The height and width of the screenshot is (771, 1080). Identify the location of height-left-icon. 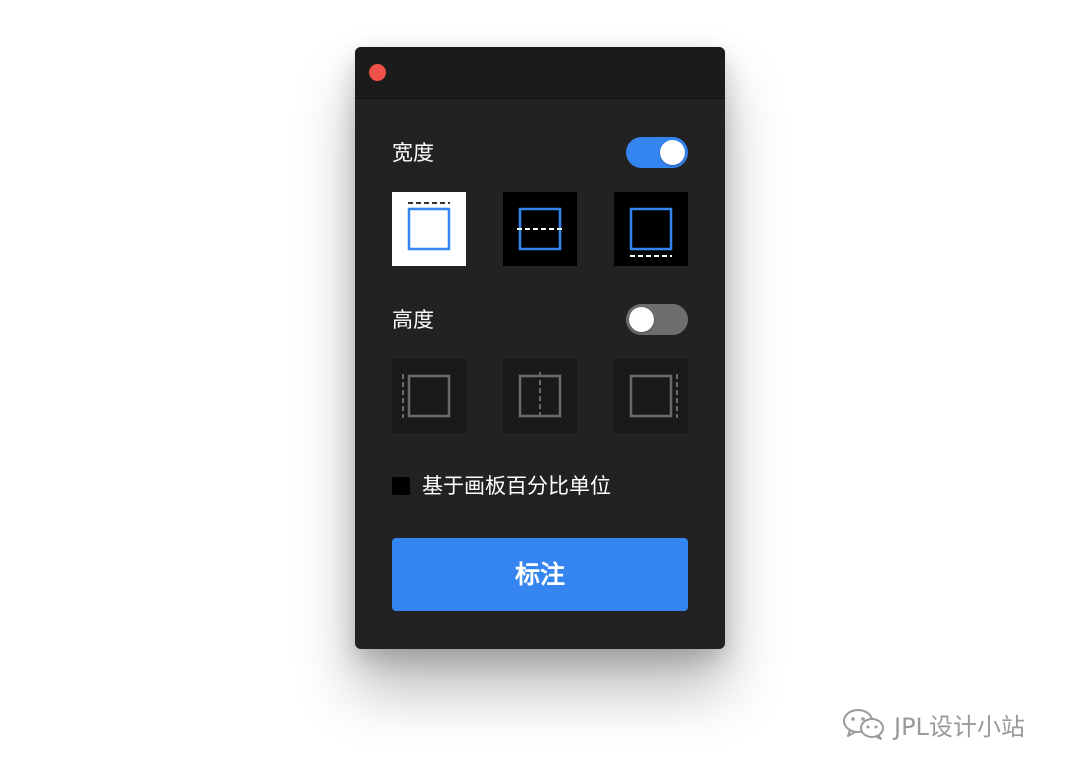
(429, 396).